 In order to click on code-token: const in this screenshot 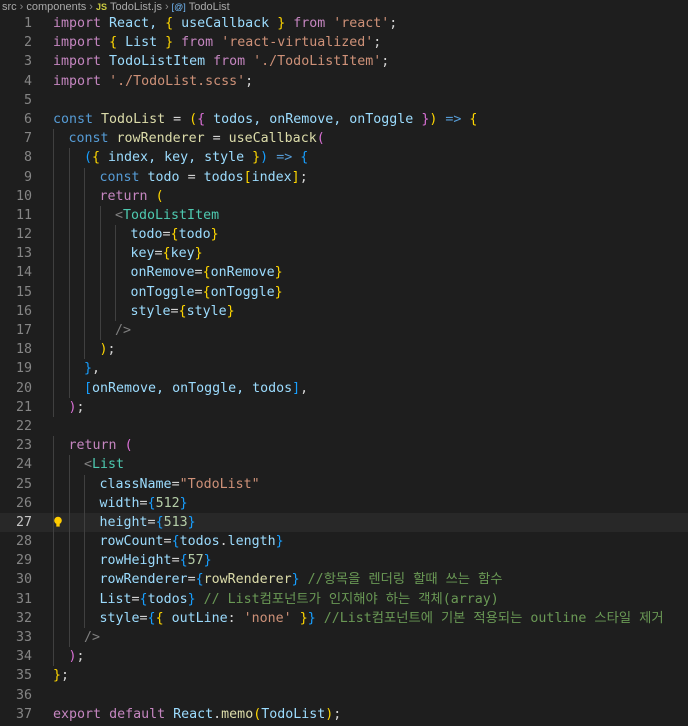, I will do `click(88, 139)`.